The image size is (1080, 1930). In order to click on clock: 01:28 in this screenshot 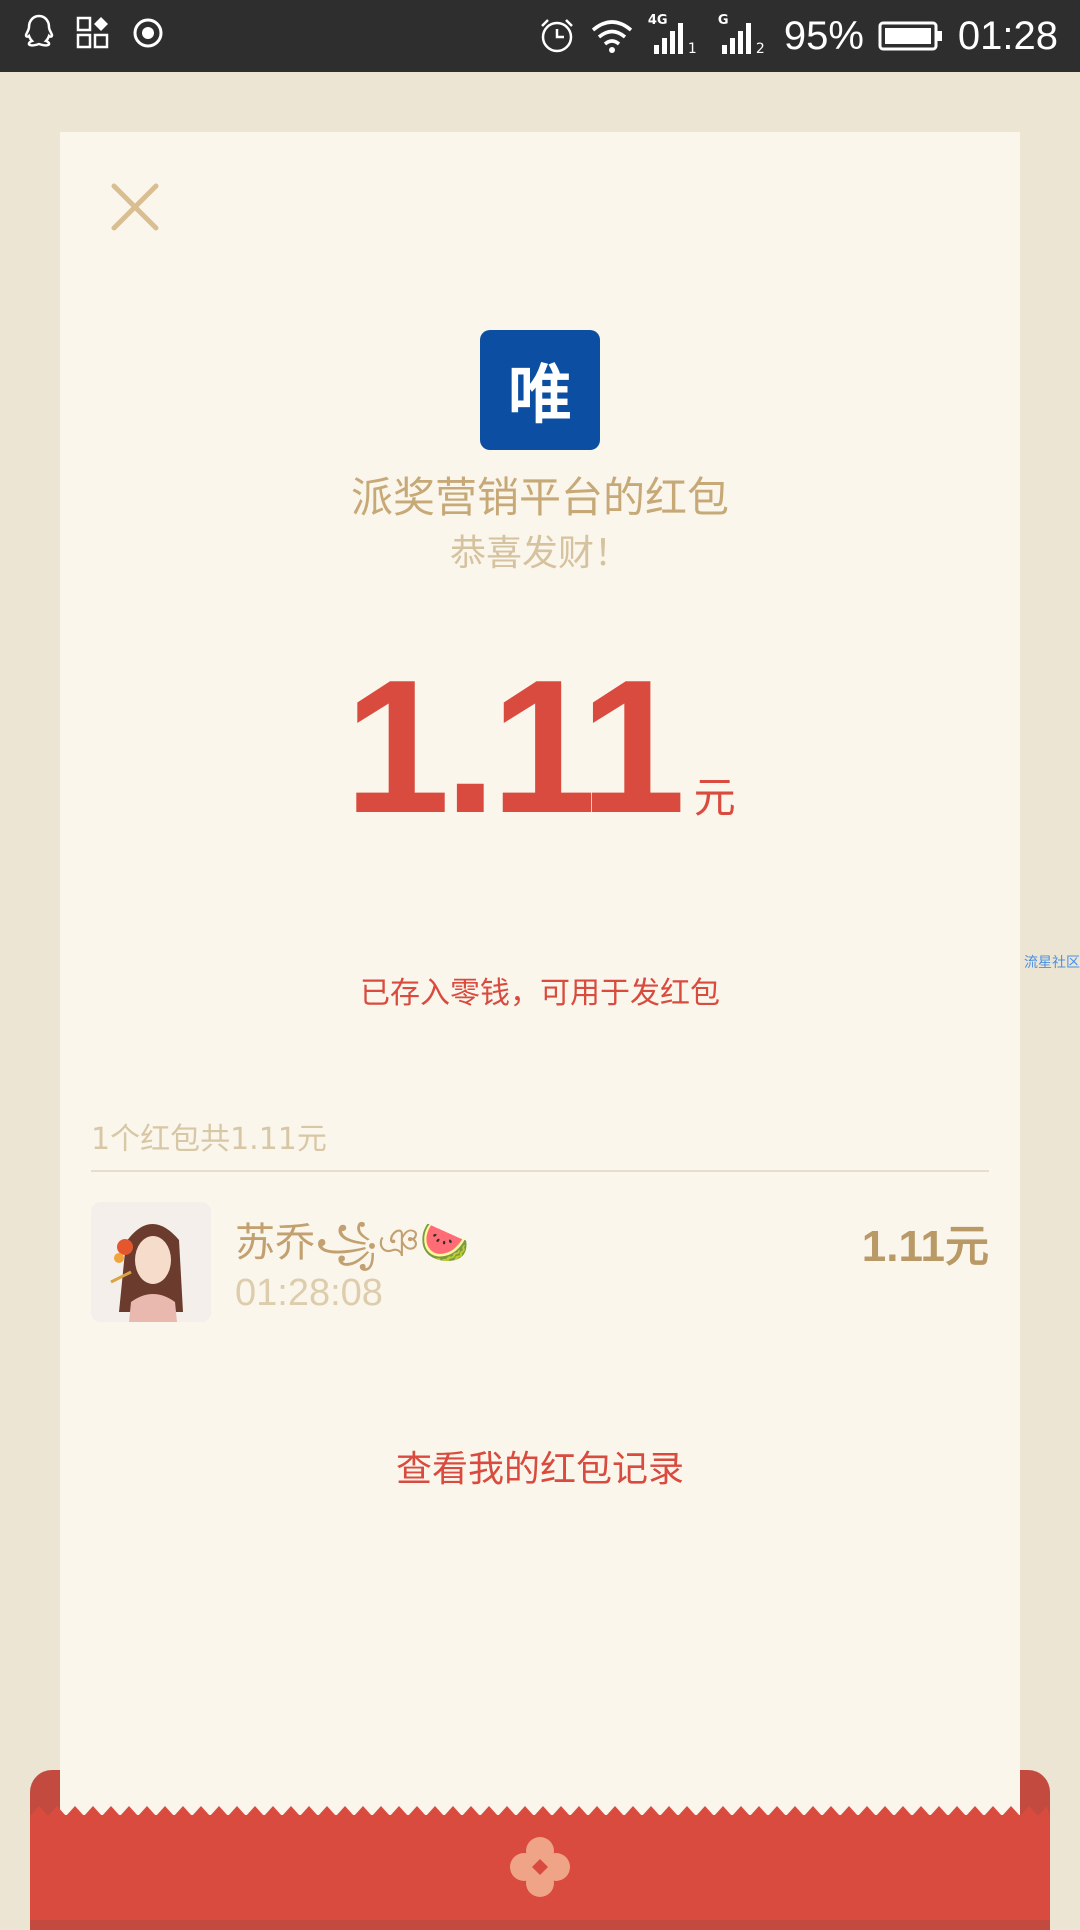, I will do `click(1007, 36)`.